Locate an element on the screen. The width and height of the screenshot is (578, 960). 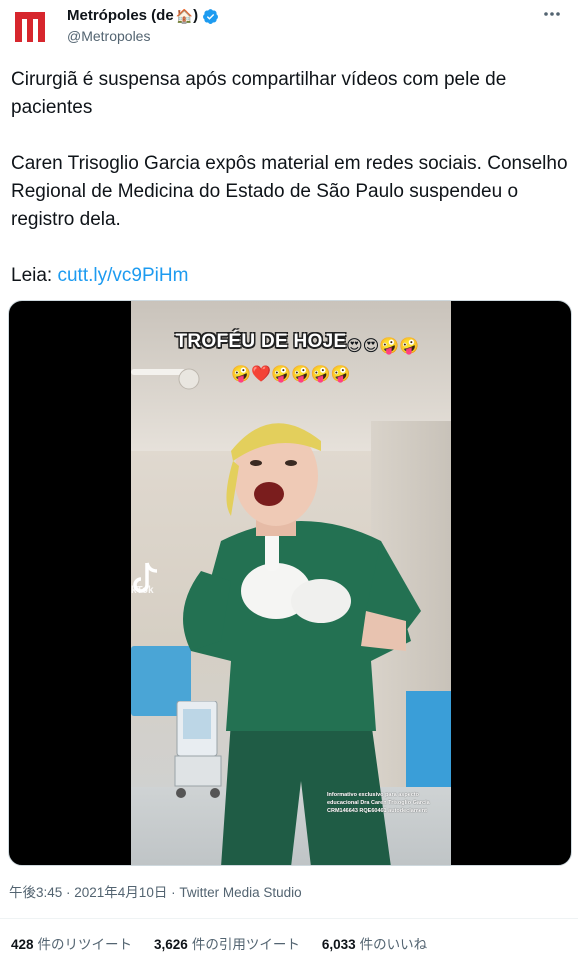
display-name: Metrópoles (de is located at coordinates (120, 16).